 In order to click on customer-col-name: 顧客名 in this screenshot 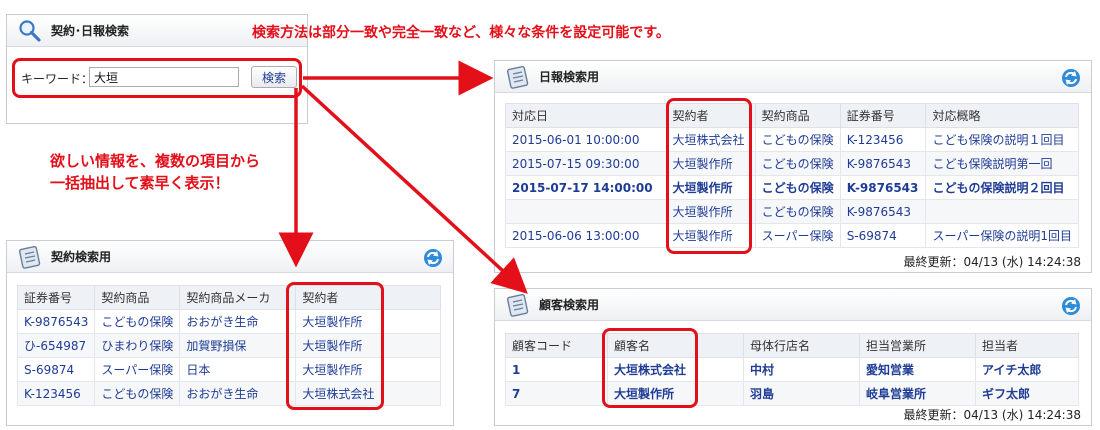, I will do `click(675, 345)`.